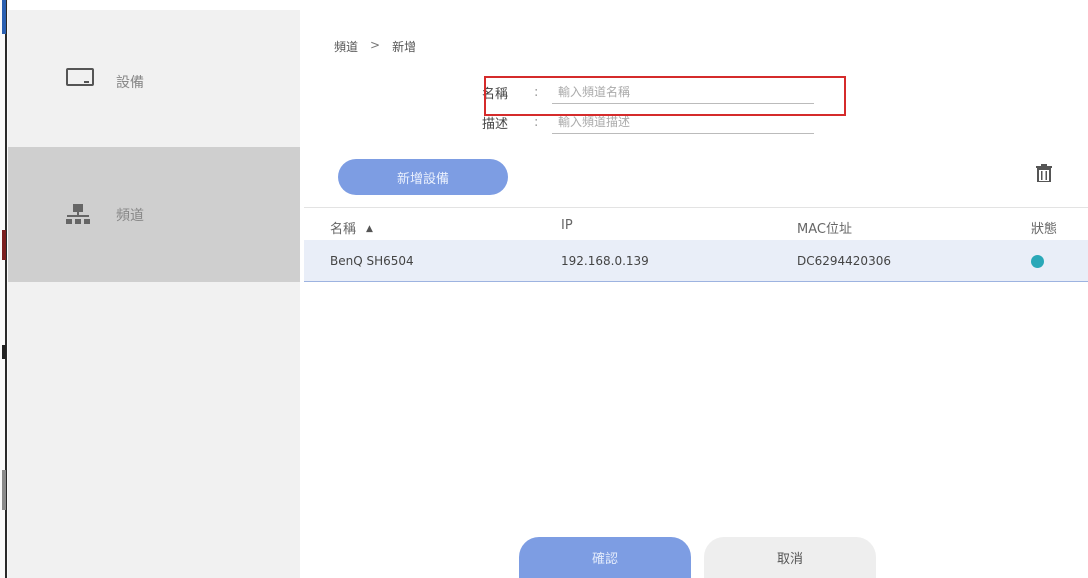  I want to click on breadcrumb: 頻道 > 新增, so click(375, 46).